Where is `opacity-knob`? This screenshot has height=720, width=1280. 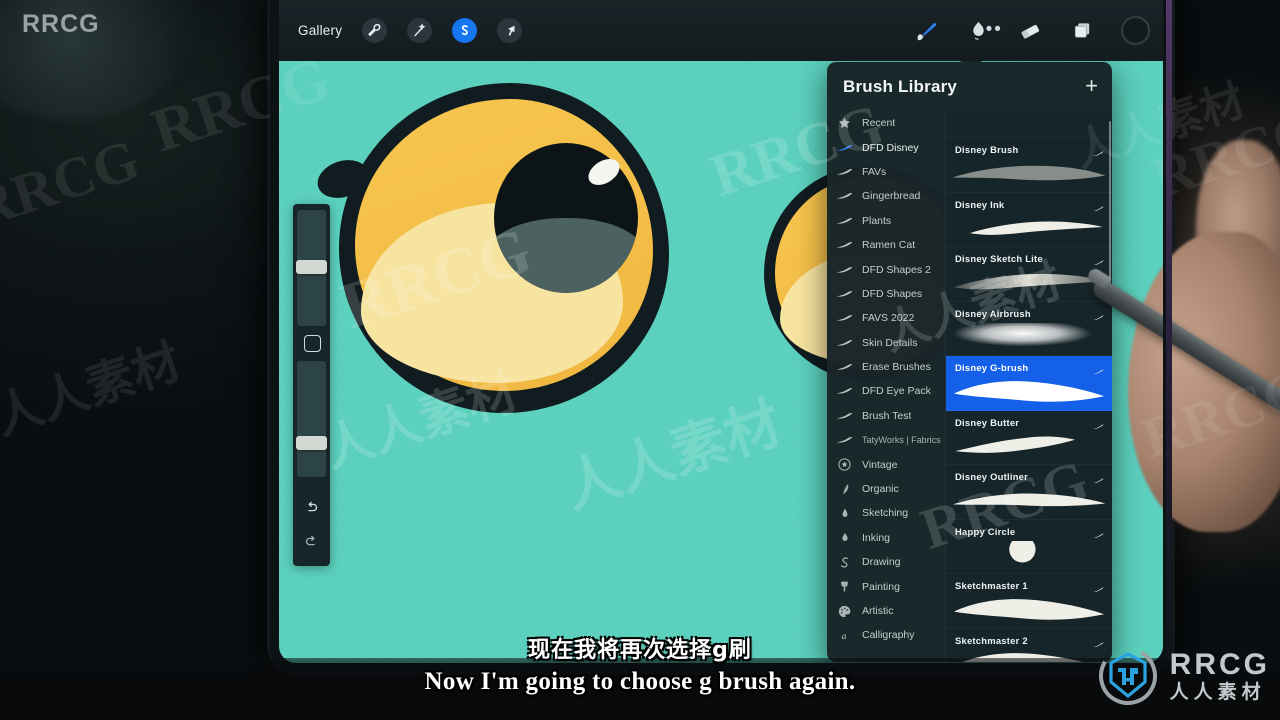
opacity-knob is located at coordinates (311, 443).